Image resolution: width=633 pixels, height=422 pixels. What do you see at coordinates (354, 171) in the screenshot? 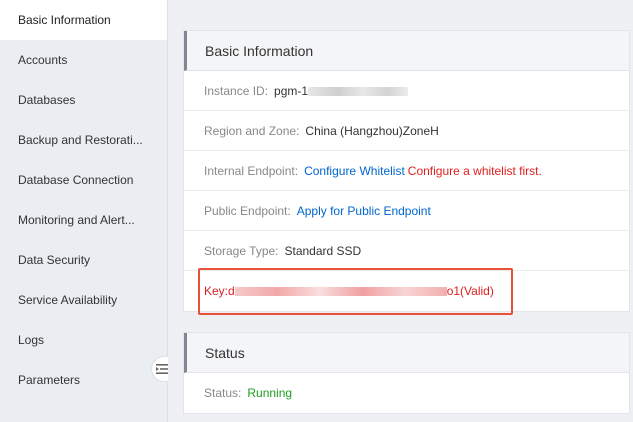
I see `configure-whitelist-link: Configure Whitelist` at bounding box center [354, 171].